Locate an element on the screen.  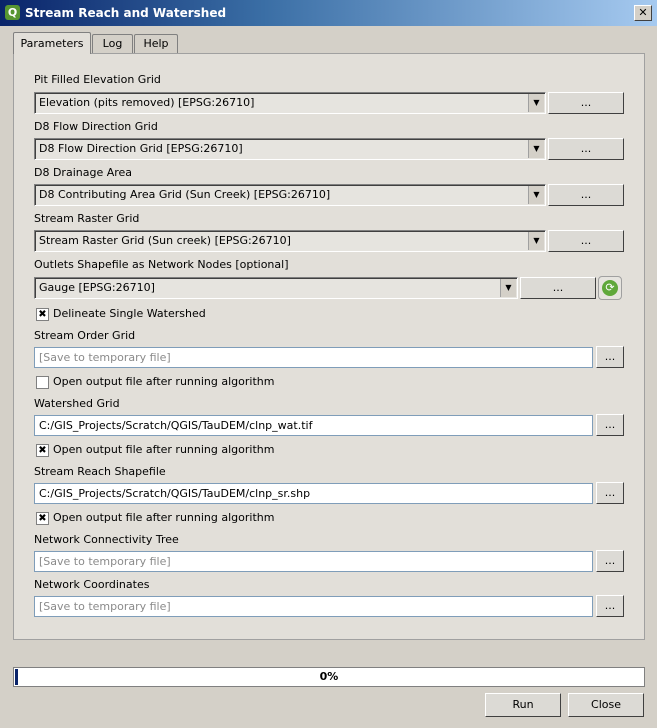
connectivity-tree-label: Network Connectivity Tree is located at coordinates (106, 539).